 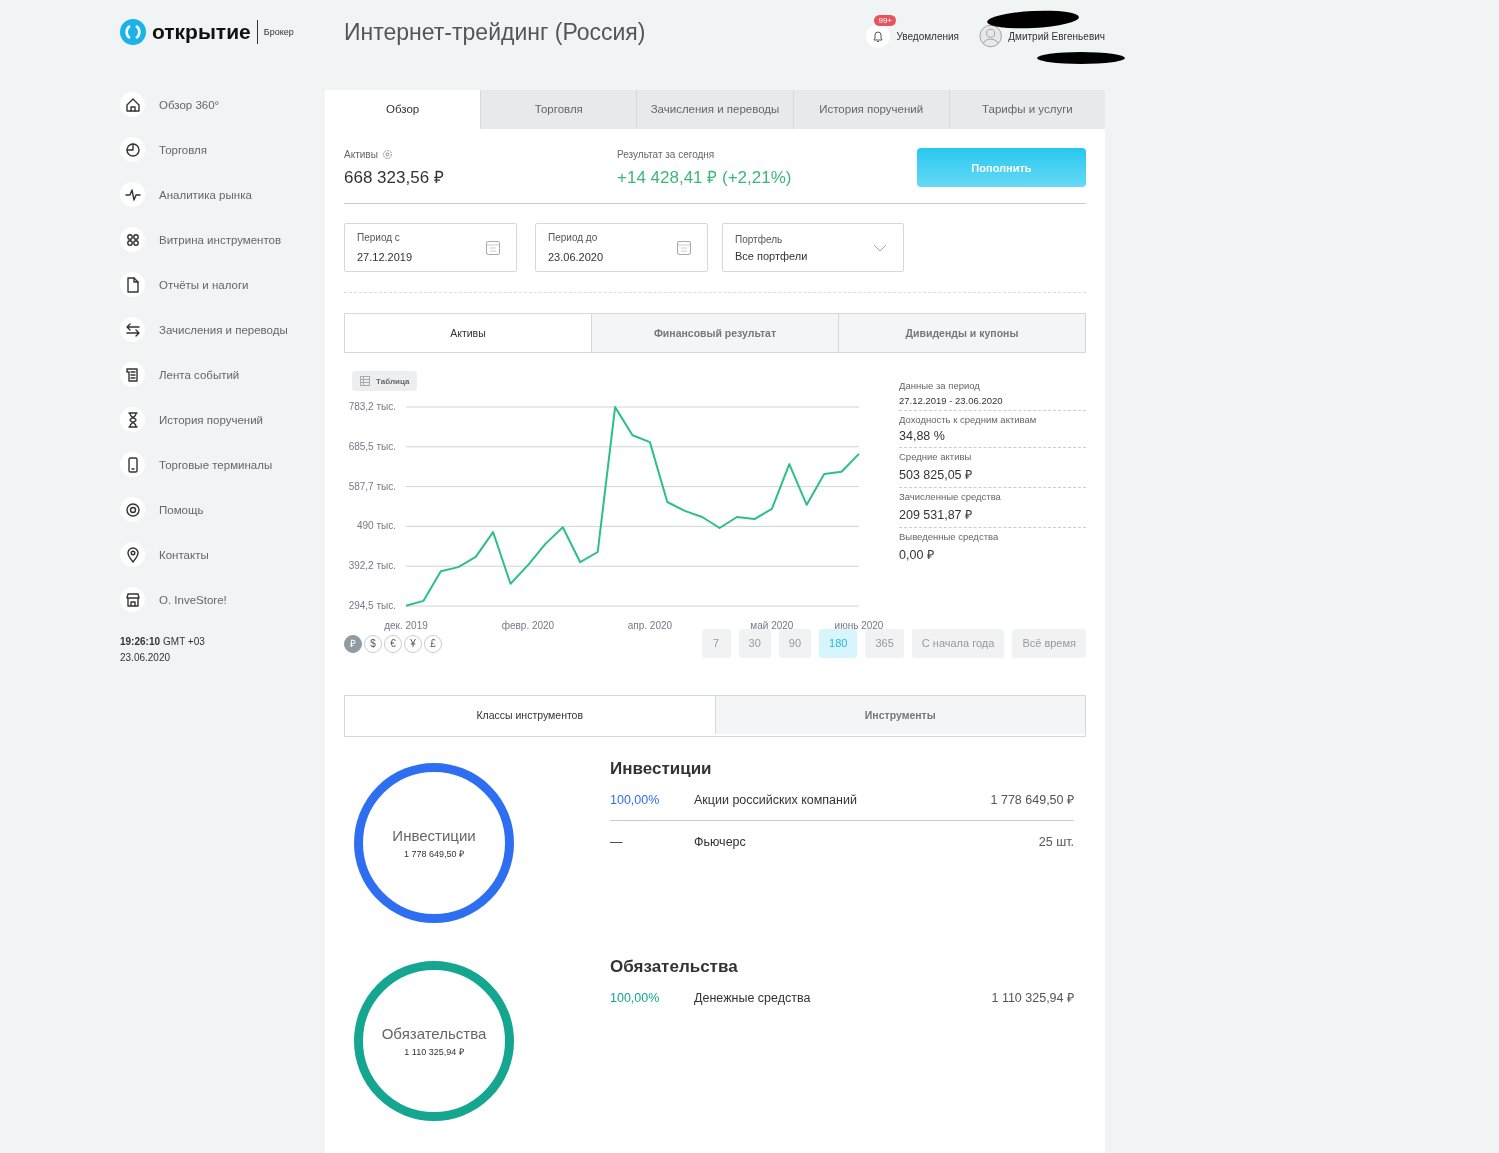 What do you see at coordinates (430, 247) in the screenshot?
I see `date-field: Период с 27.12.2019` at bounding box center [430, 247].